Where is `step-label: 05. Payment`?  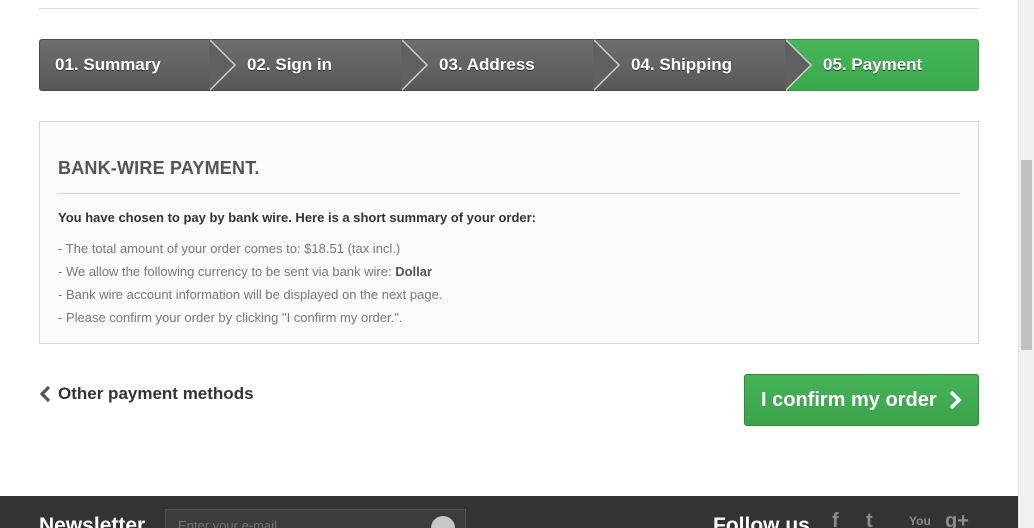
step-label: 05. Payment is located at coordinates (873, 64).